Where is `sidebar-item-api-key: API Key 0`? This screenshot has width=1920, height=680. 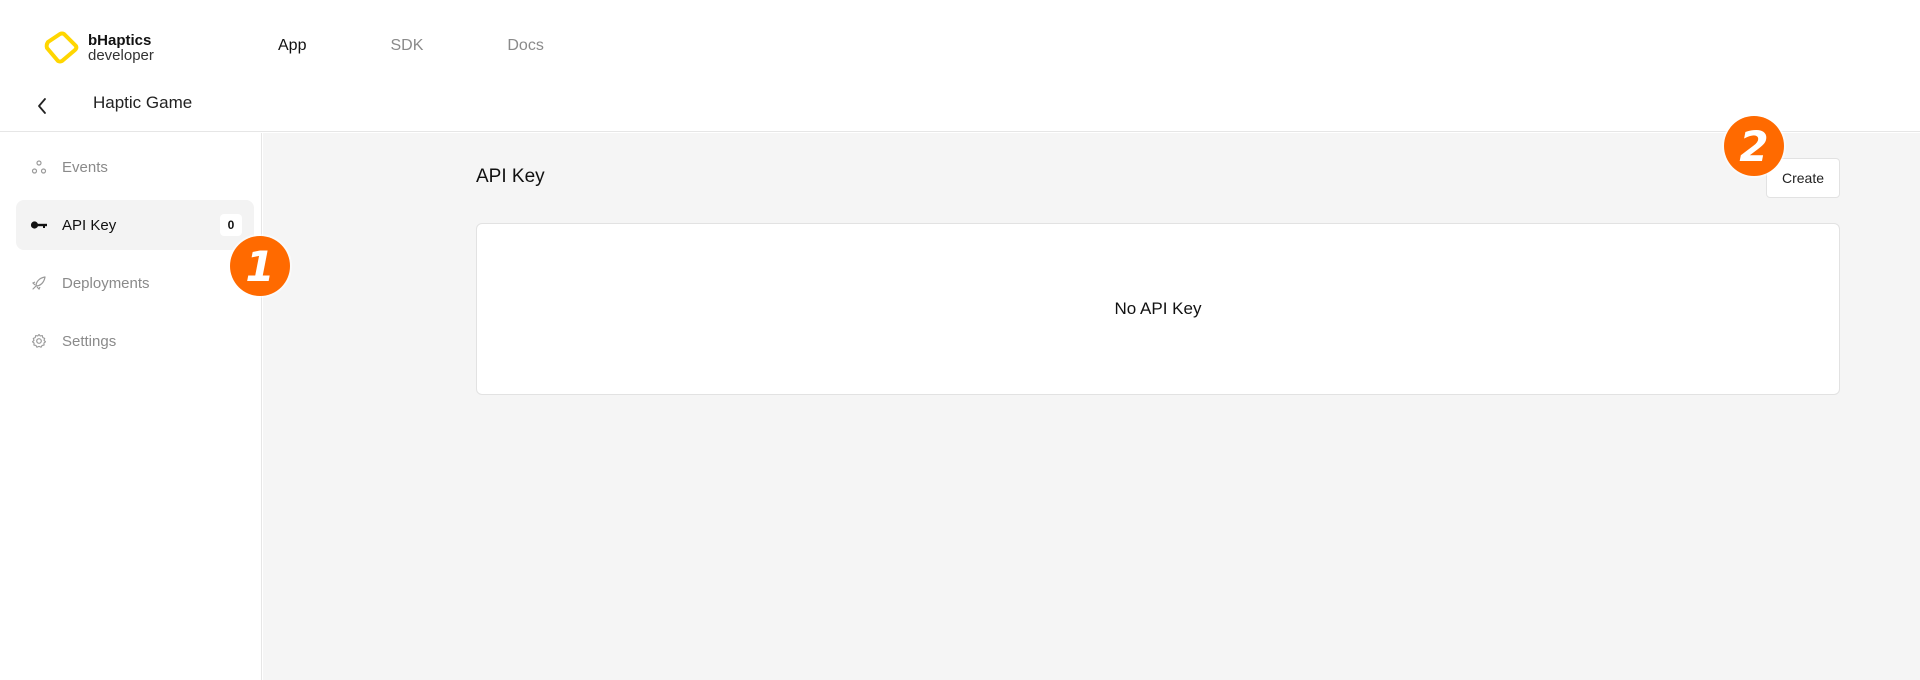
sidebar-item-api-key: API Key 0 is located at coordinates (135, 225).